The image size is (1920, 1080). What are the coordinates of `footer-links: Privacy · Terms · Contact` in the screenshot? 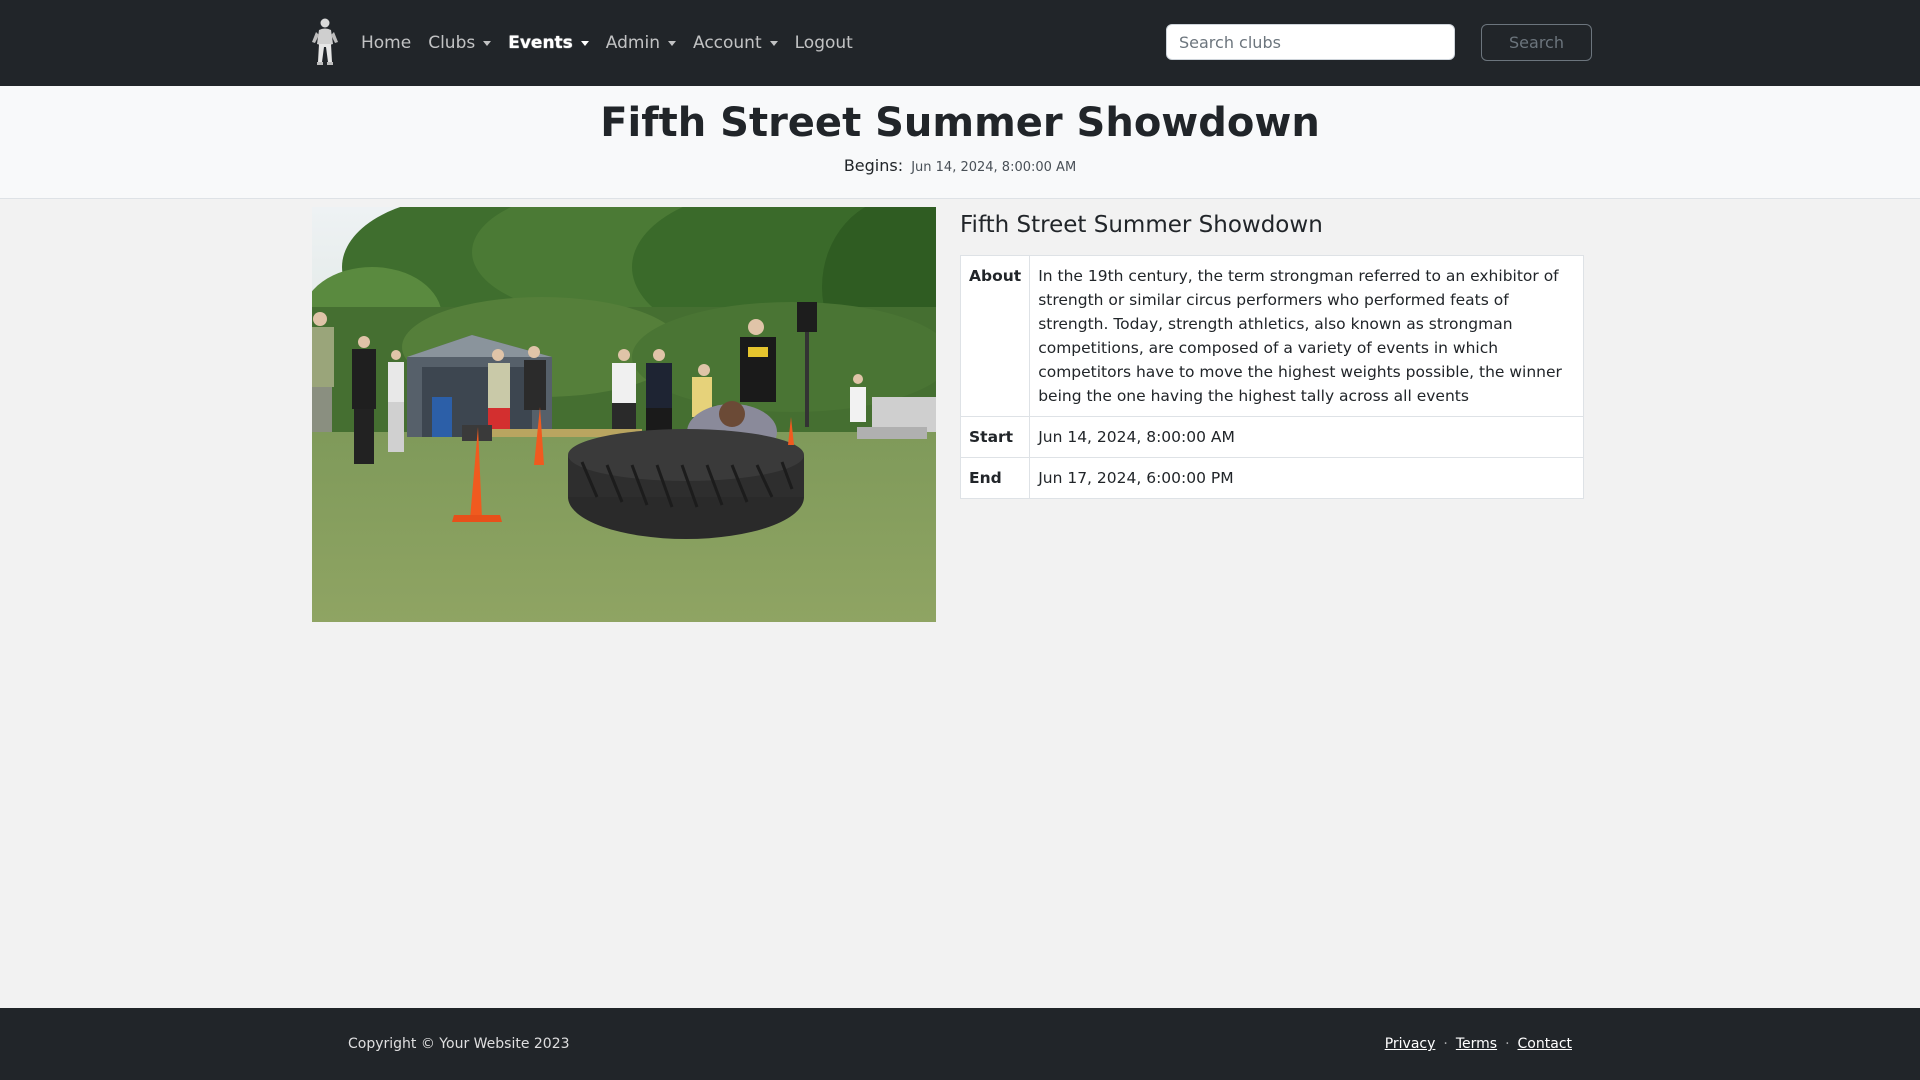 It's located at (1478, 1044).